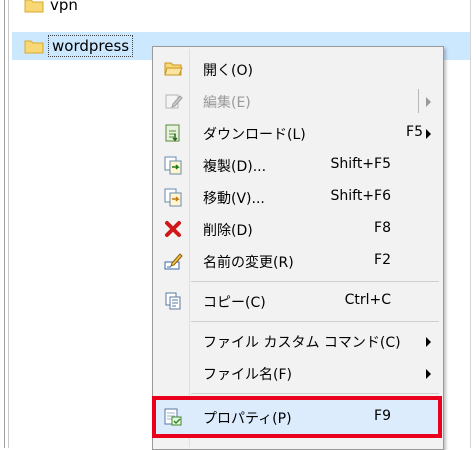 The image size is (476, 450). I want to click on menu-item-edit: 編集(E), so click(297, 101).